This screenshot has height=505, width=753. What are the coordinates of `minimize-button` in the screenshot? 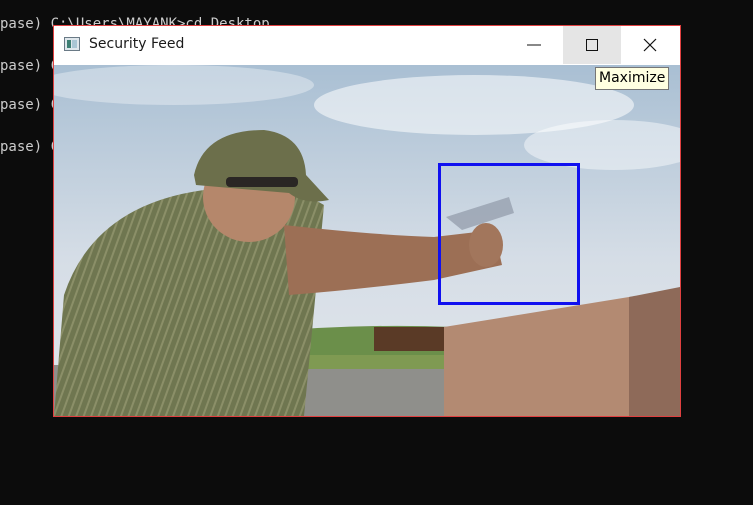 It's located at (534, 45).